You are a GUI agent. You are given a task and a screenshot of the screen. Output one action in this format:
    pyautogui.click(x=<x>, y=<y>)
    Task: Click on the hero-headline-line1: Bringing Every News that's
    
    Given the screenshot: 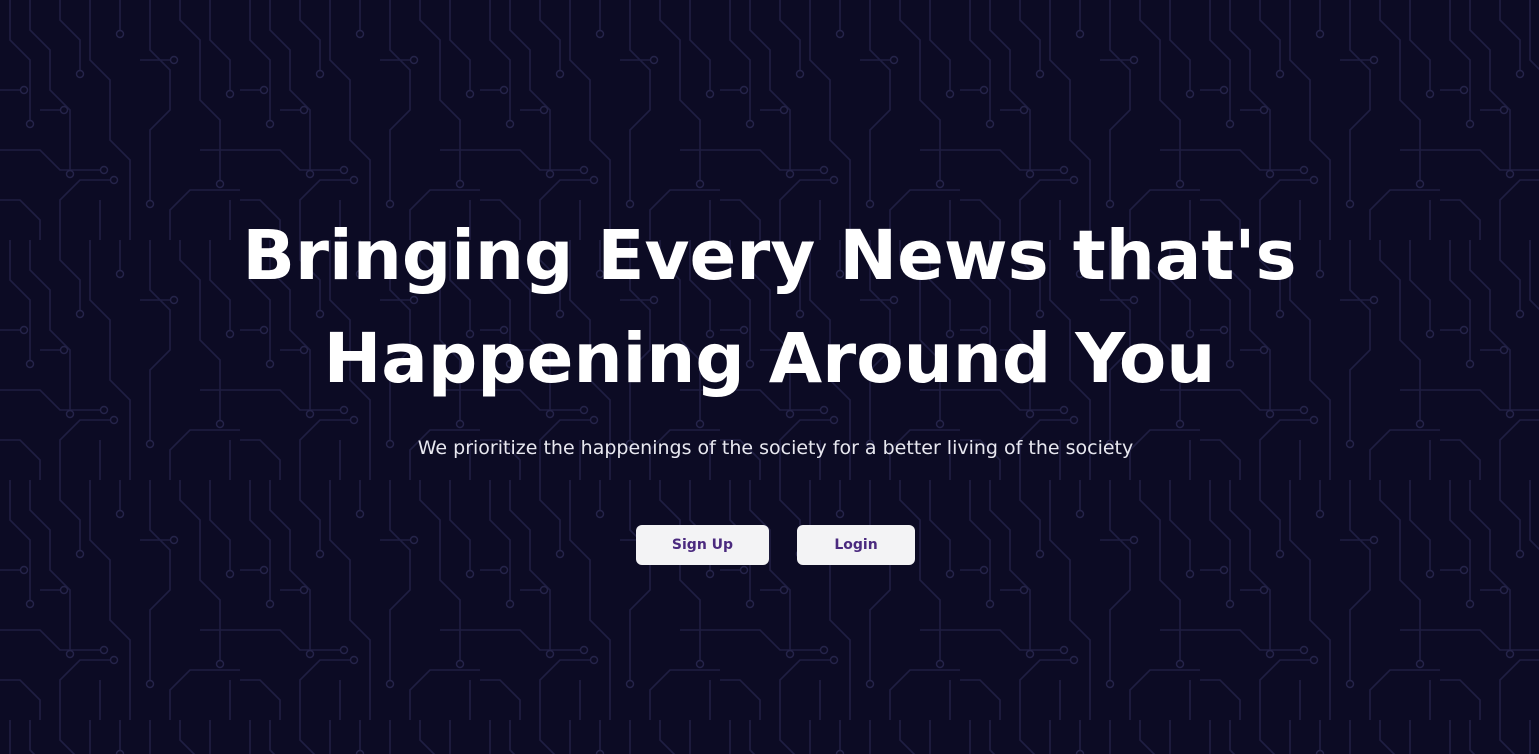 What is the action you would take?
    pyautogui.click(x=769, y=256)
    